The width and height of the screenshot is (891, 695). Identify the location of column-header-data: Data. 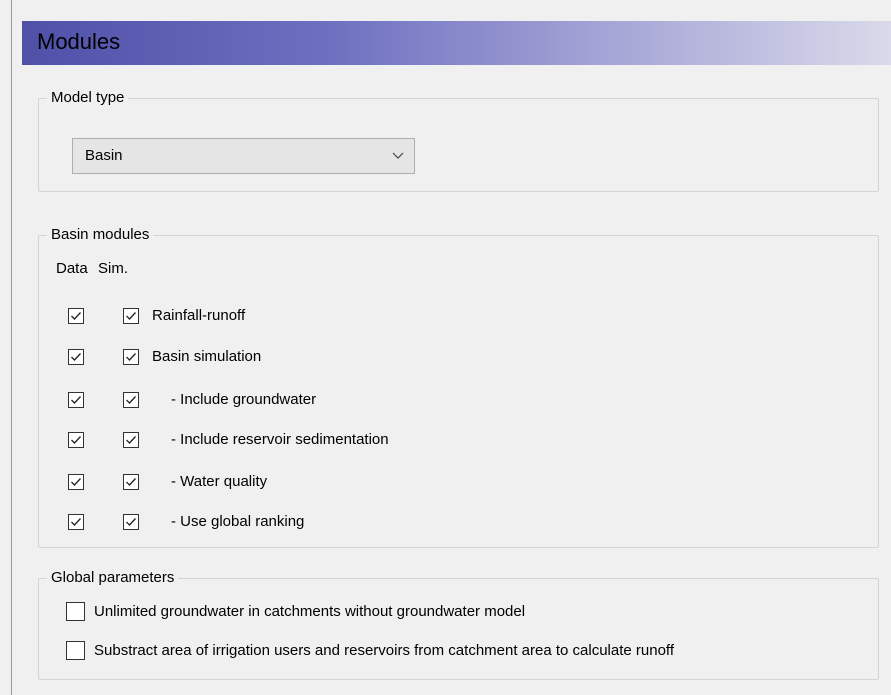
(72, 268).